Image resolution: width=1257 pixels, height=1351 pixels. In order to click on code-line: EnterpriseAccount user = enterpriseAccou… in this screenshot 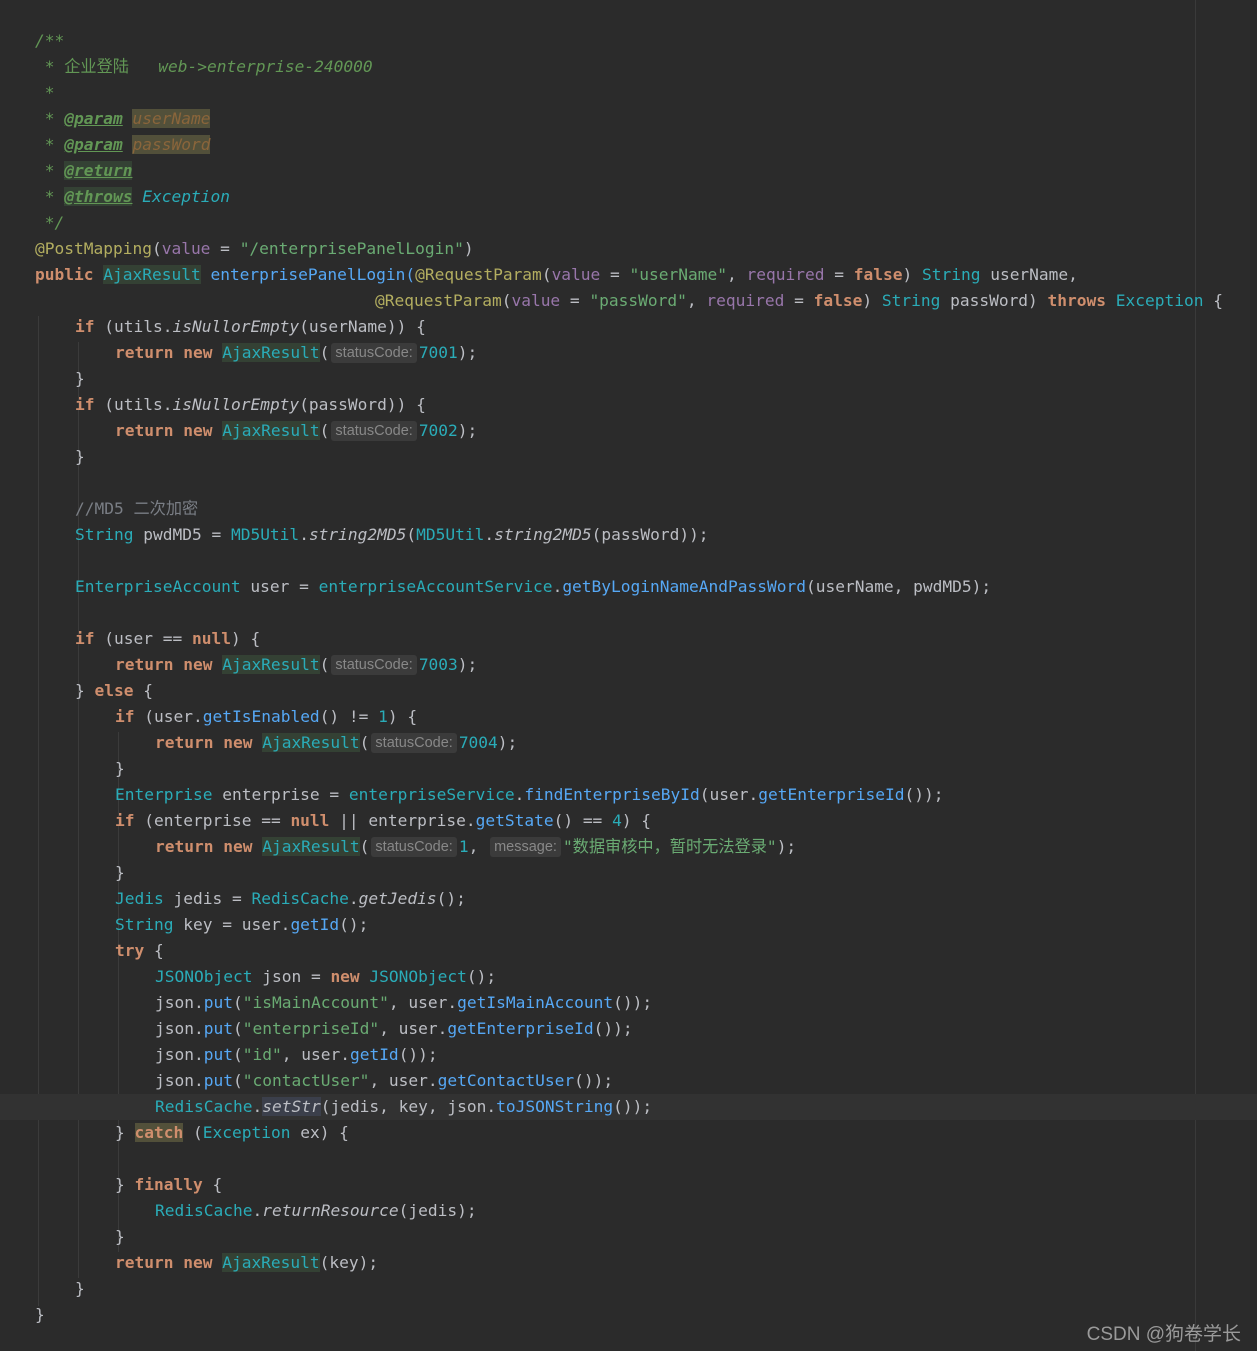, I will do `click(533, 587)`.